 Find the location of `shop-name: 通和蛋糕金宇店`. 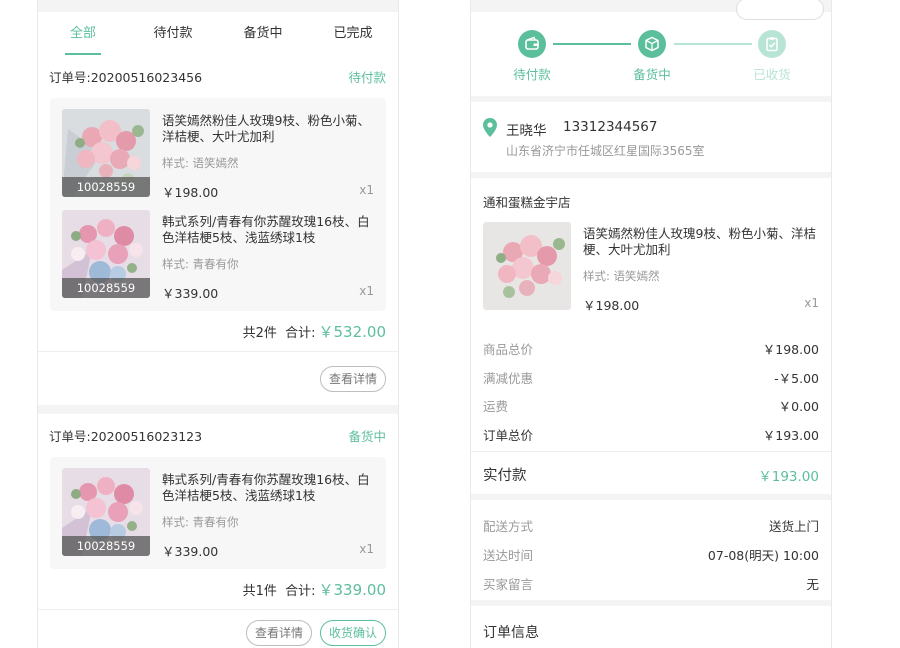

shop-name: 通和蛋糕金宇店 is located at coordinates (527, 202).